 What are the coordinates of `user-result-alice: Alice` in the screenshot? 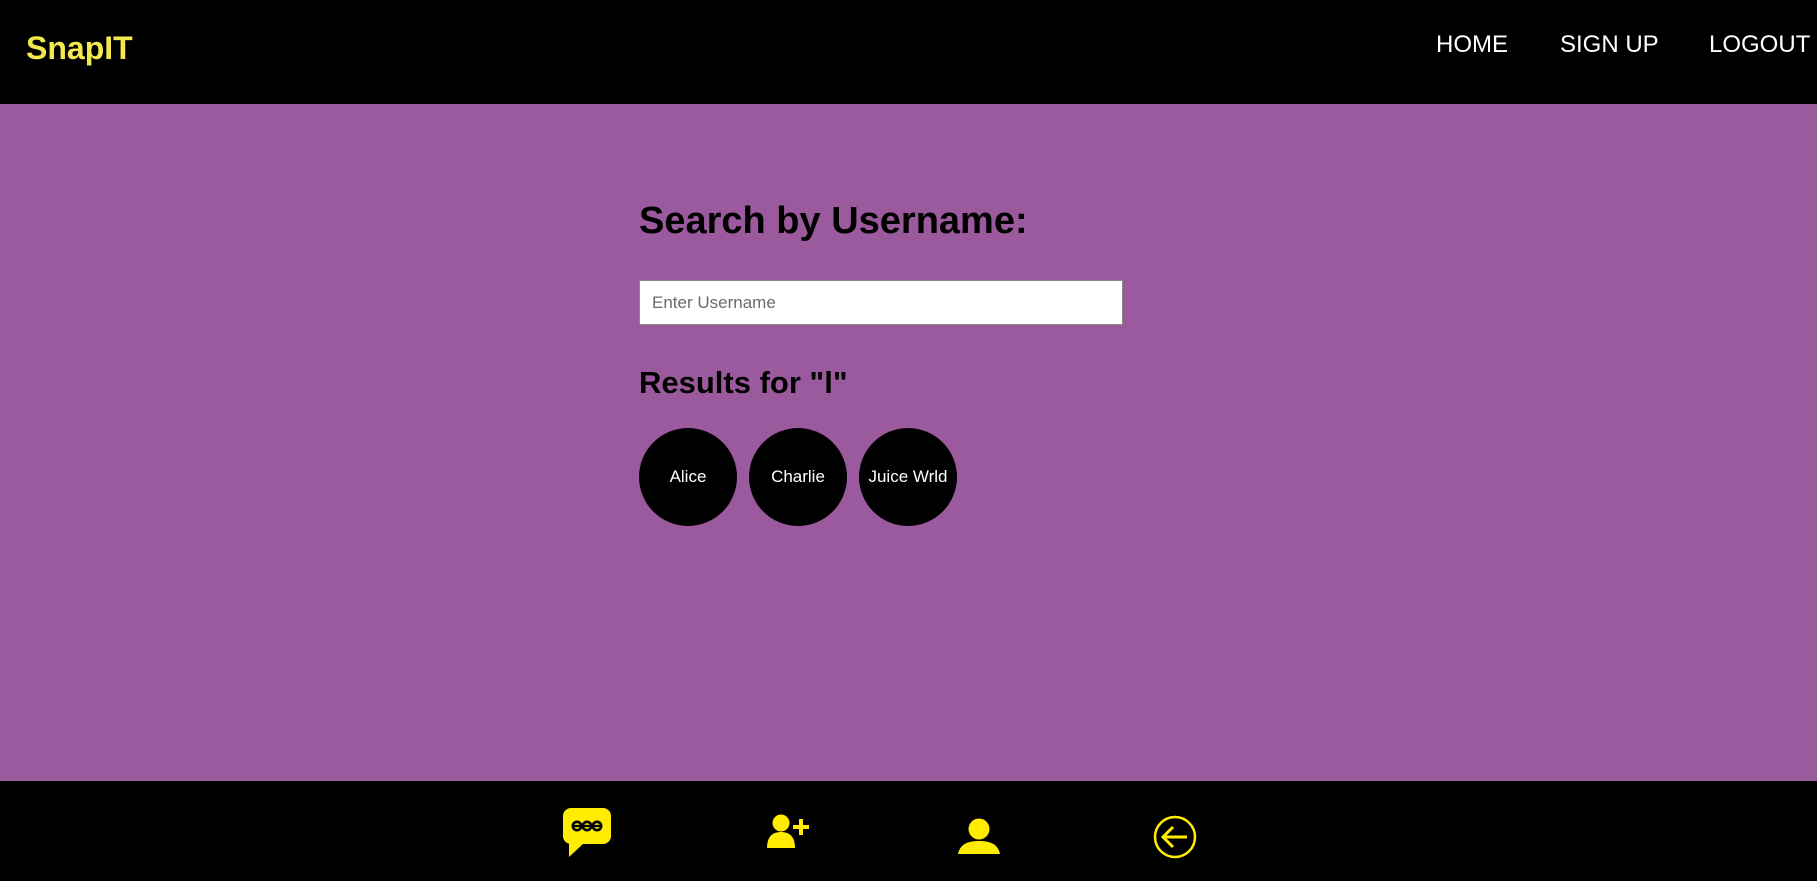 It's located at (688, 477).